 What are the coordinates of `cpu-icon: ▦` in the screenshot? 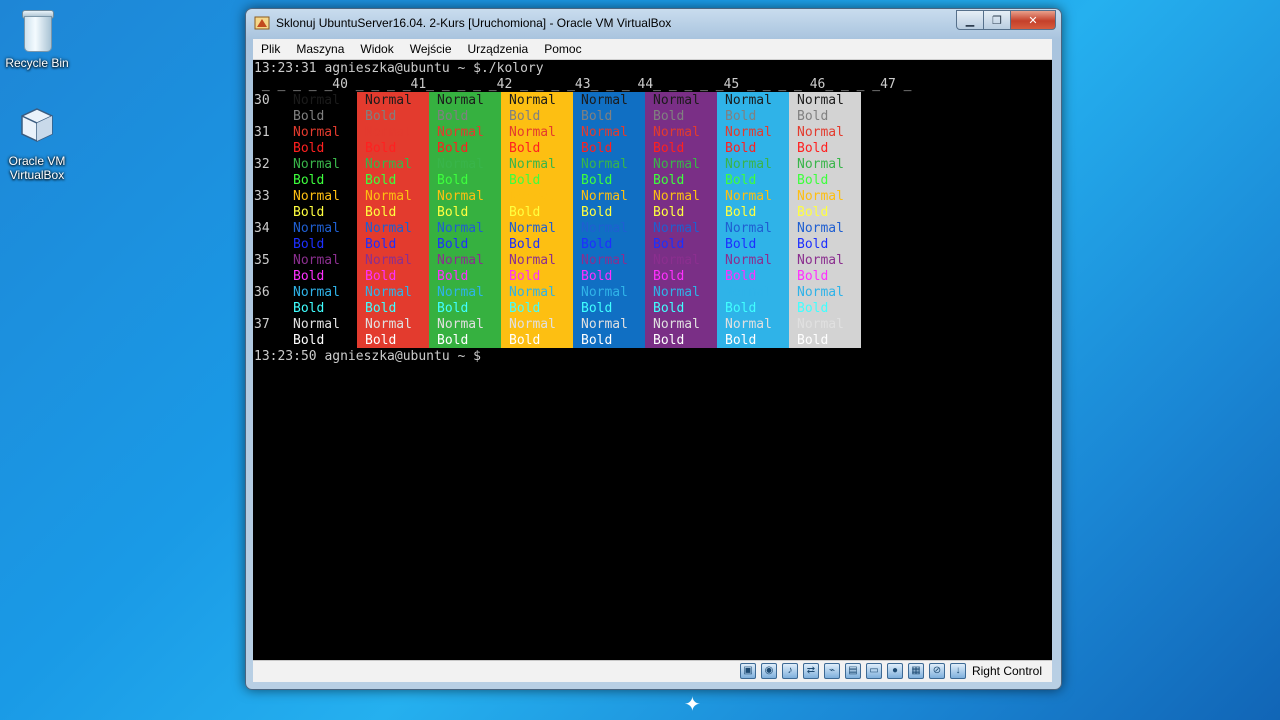 It's located at (915, 671).